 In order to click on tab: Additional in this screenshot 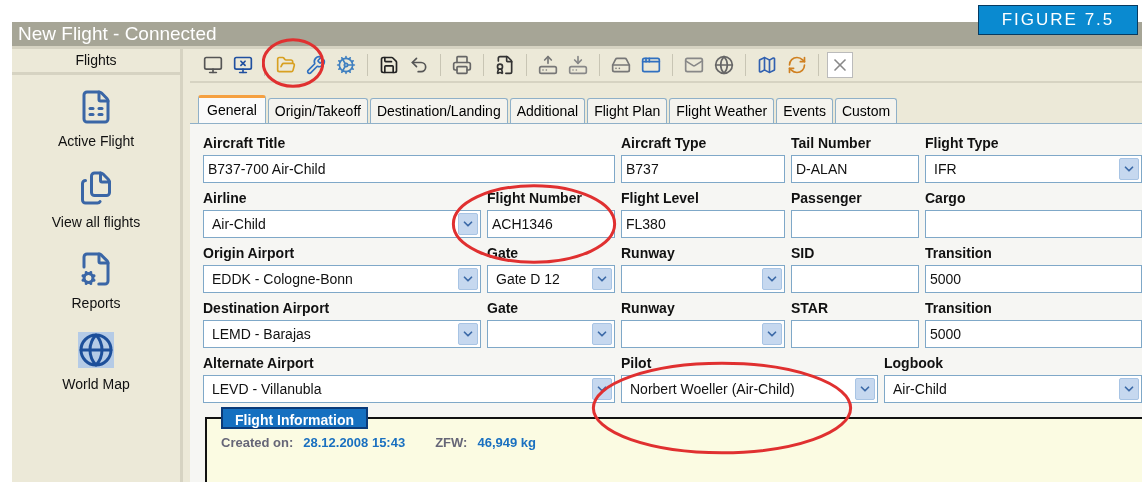, I will do `click(547, 110)`.